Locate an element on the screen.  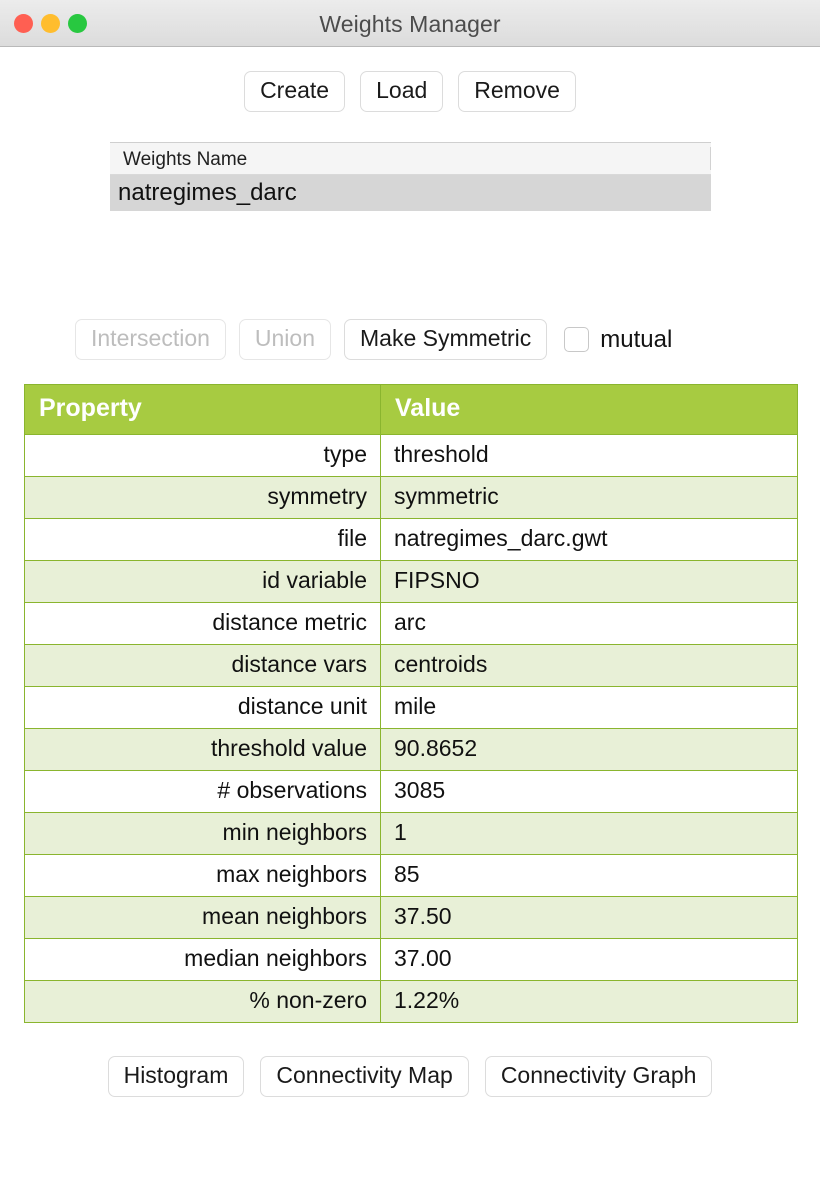
connectivity-map-button: Connectivity Map is located at coordinates (364, 1077).